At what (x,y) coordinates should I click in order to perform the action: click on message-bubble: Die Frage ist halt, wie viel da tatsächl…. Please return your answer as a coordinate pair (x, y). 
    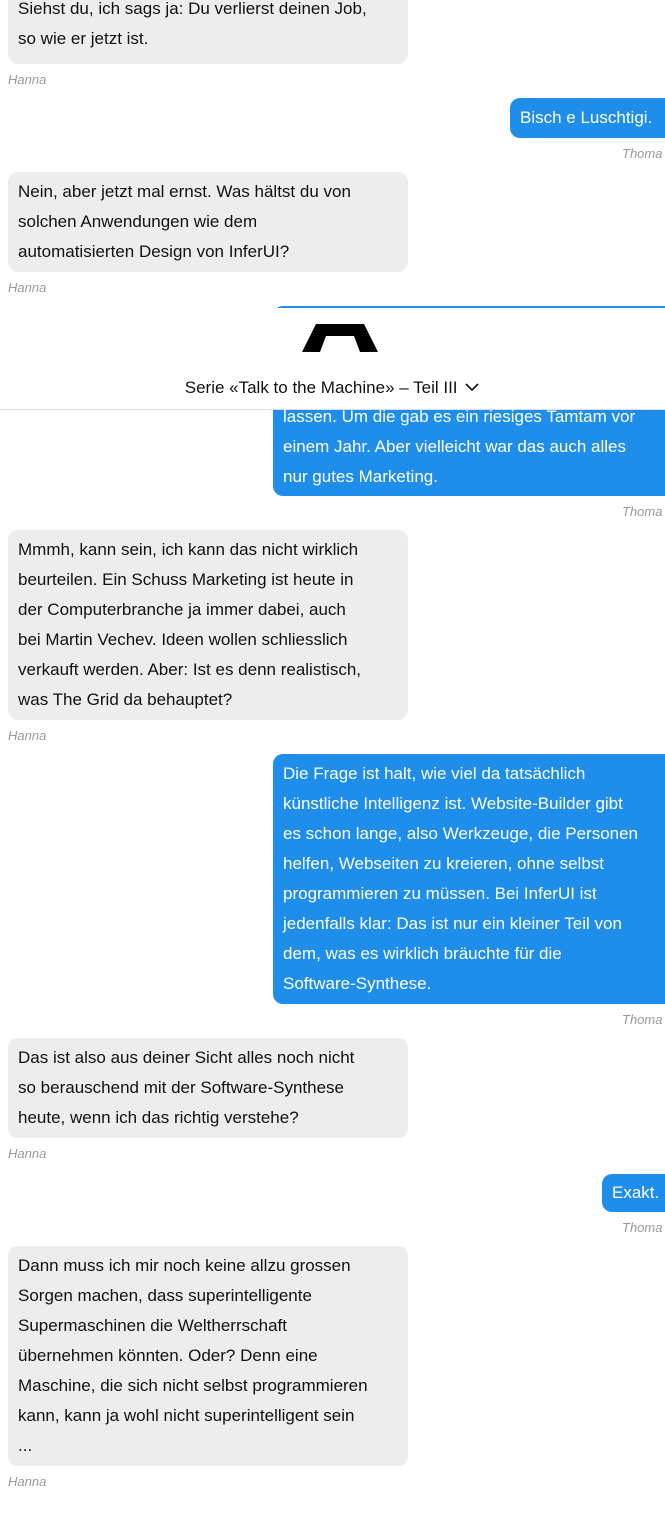
    Looking at the image, I should click on (469, 879).